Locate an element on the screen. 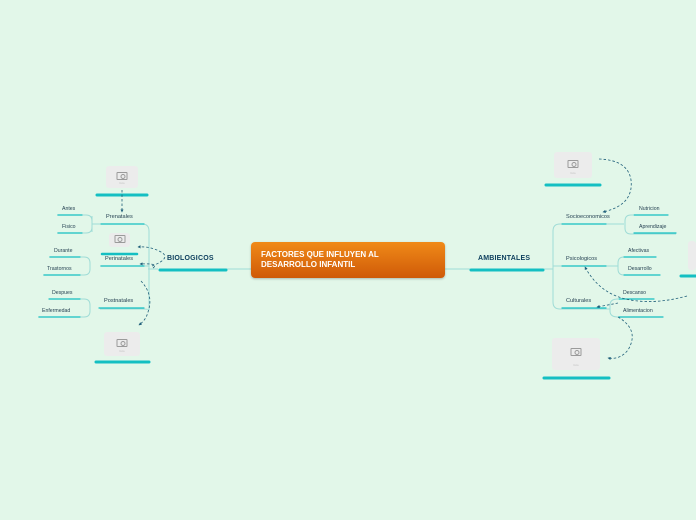 This screenshot has height=520, width=696. relation-perinatales-postnatales is located at coordinates (144, 303).